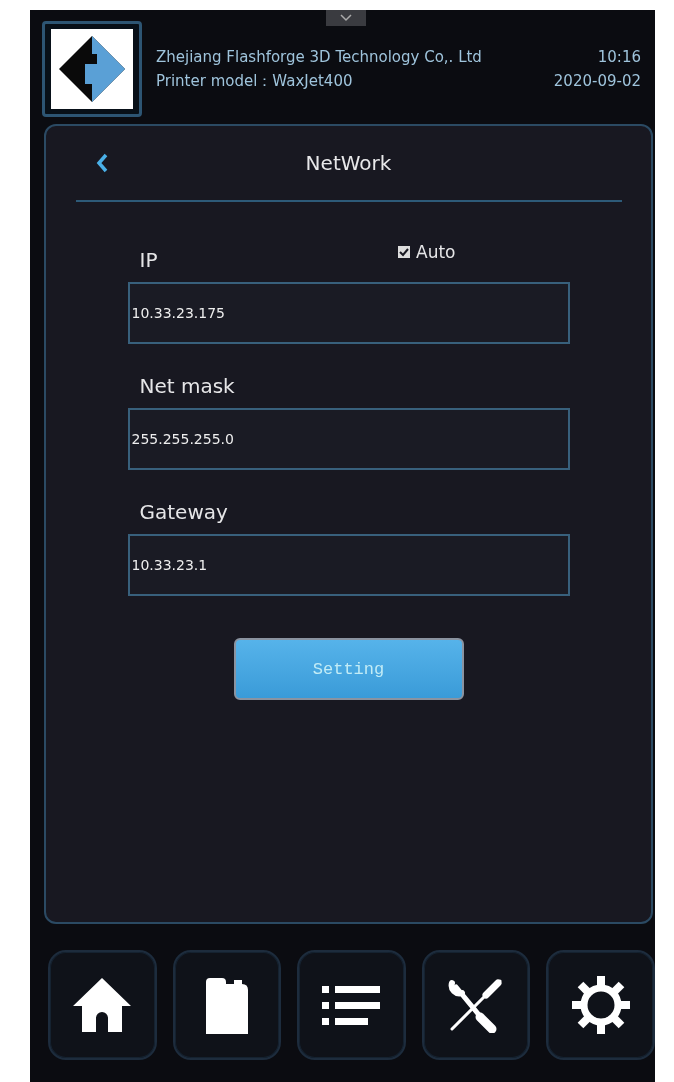 The height and width of the screenshot is (1082, 674). I want to click on input-field: 255.255.255.0, so click(348, 439).